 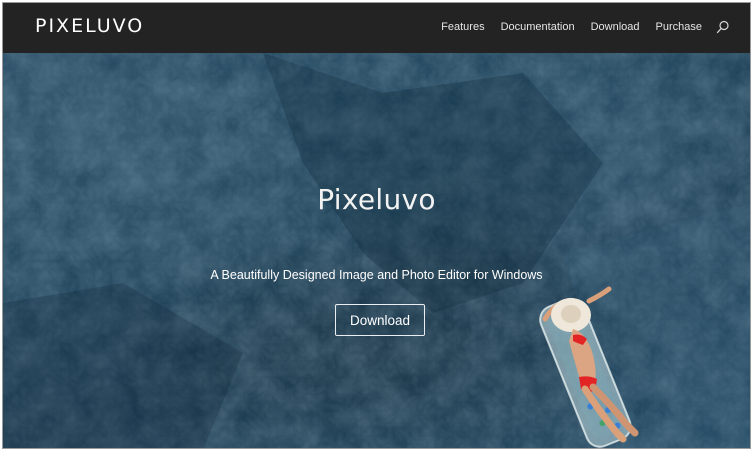 What do you see at coordinates (380, 320) in the screenshot?
I see `download-button: Download` at bounding box center [380, 320].